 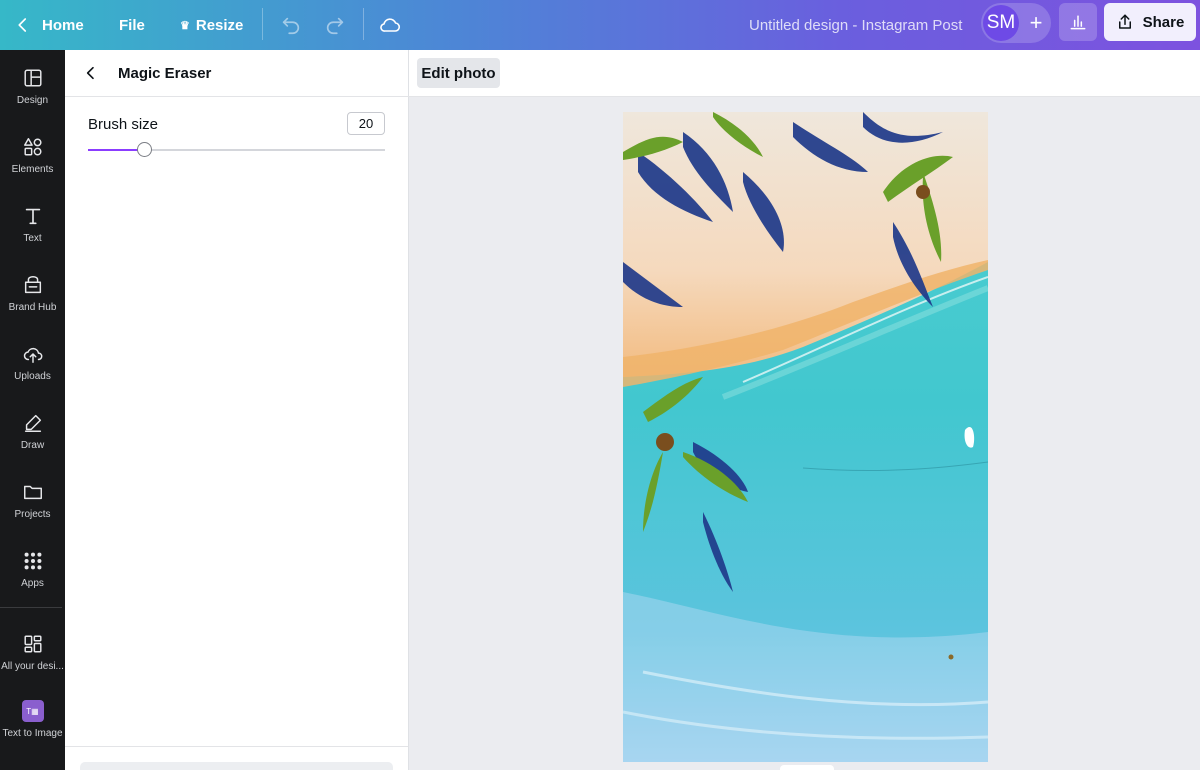 I want to click on share-label: Share, so click(x=1163, y=22).